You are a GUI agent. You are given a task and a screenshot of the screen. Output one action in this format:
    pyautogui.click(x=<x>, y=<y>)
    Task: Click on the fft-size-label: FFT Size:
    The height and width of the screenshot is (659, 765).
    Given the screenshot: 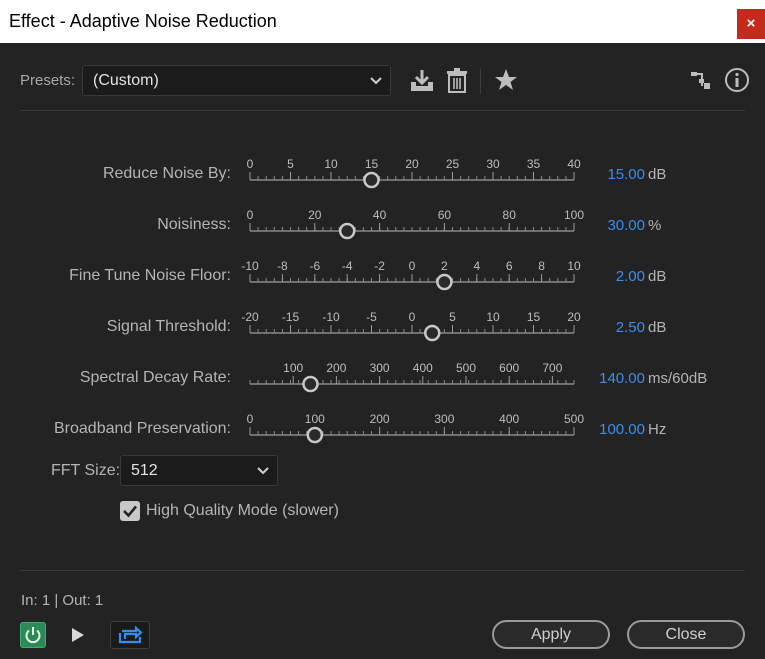 What is the action you would take?
    pyautogui.click(x=86, y=470)
    